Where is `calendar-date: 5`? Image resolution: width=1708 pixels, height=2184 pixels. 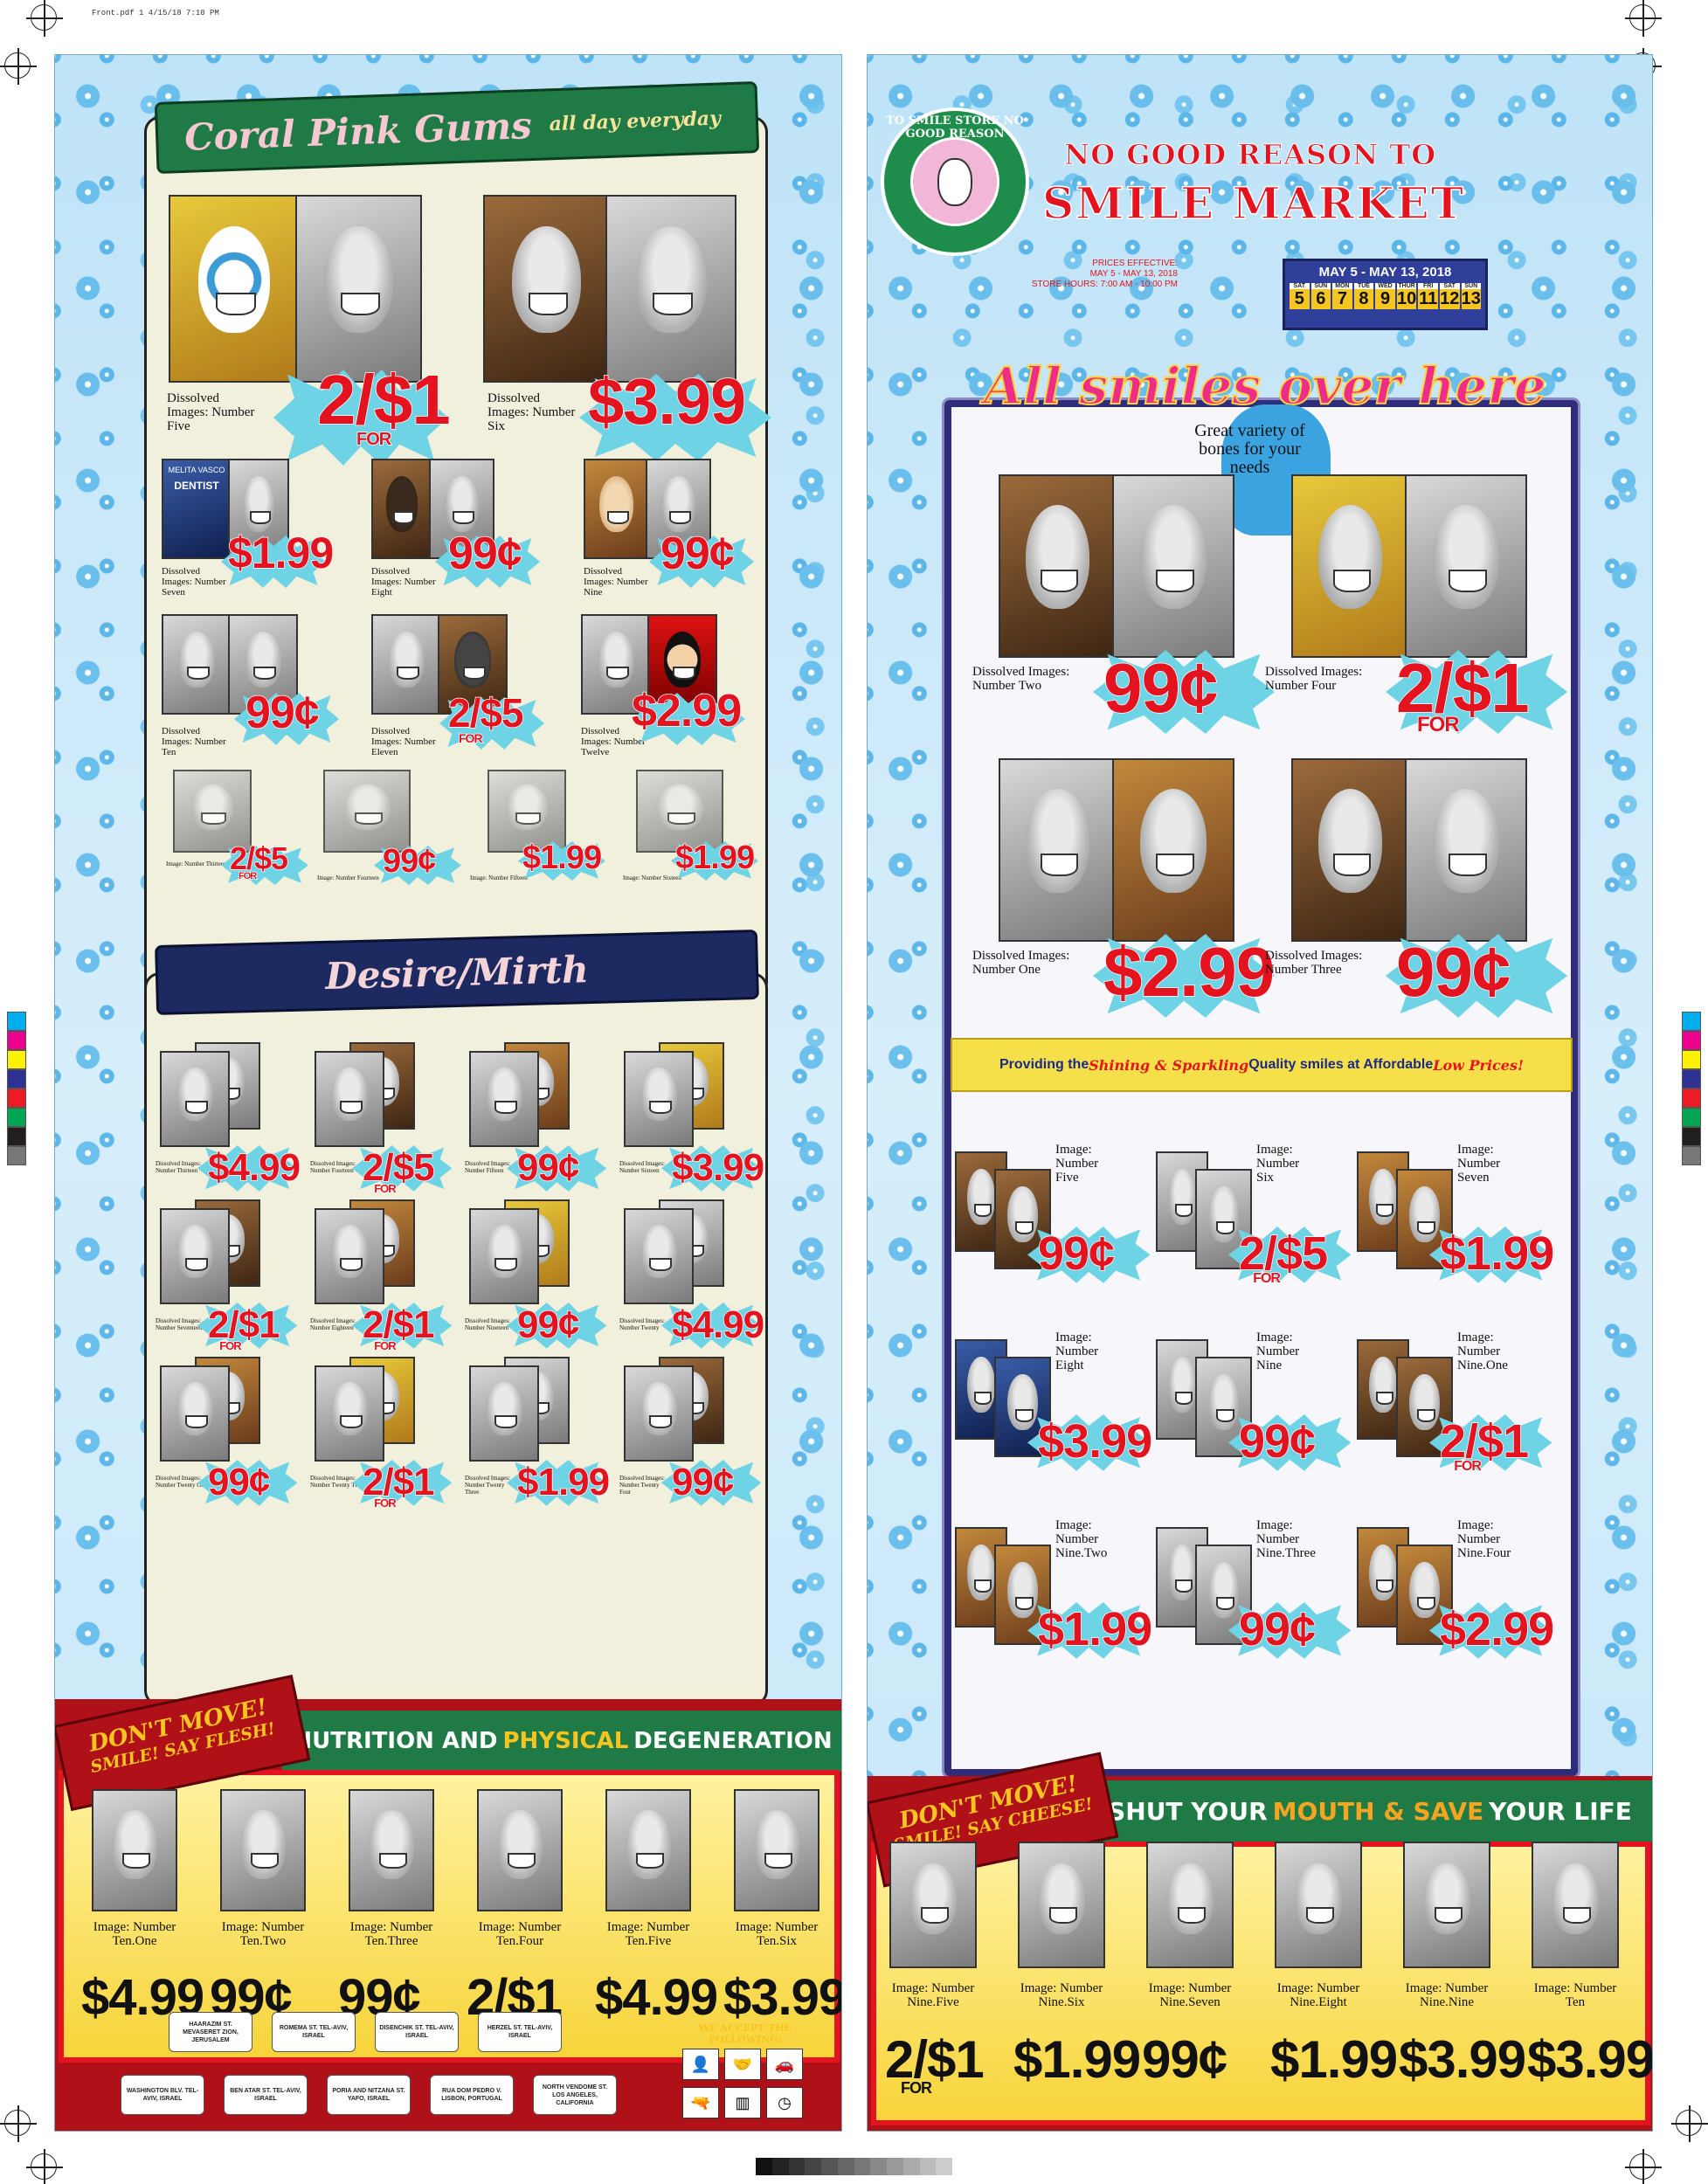
calendar-date: 5 is located at coordinates (1299, 298).